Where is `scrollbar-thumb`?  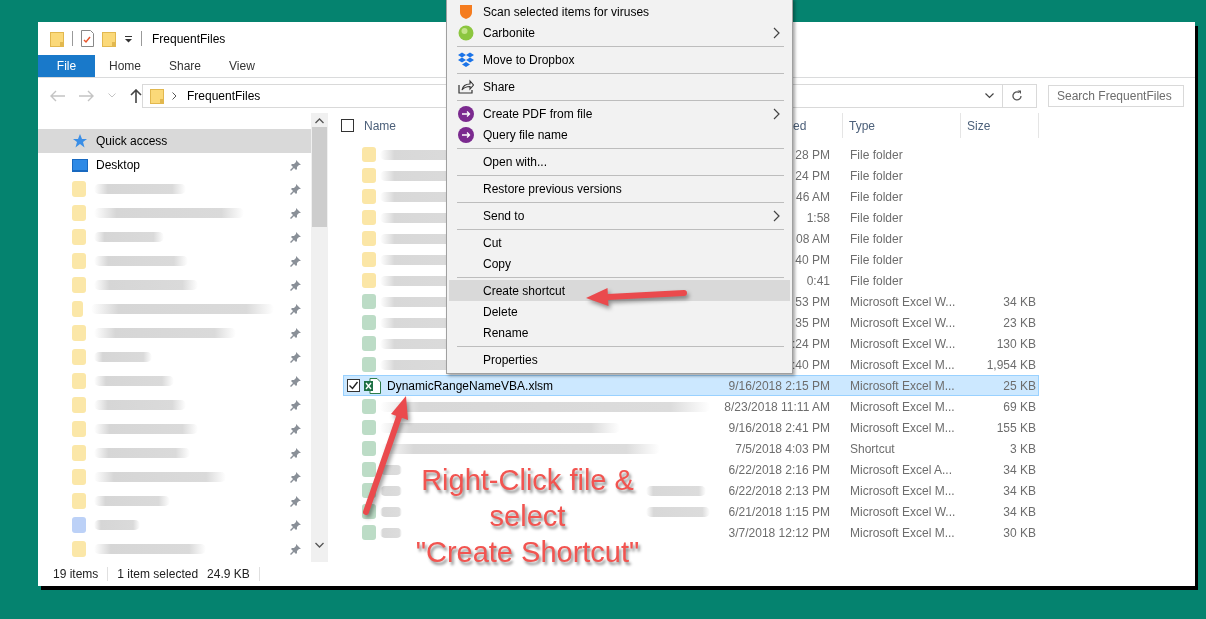 scrollbar-thumb is located at coordinates (319, 177).